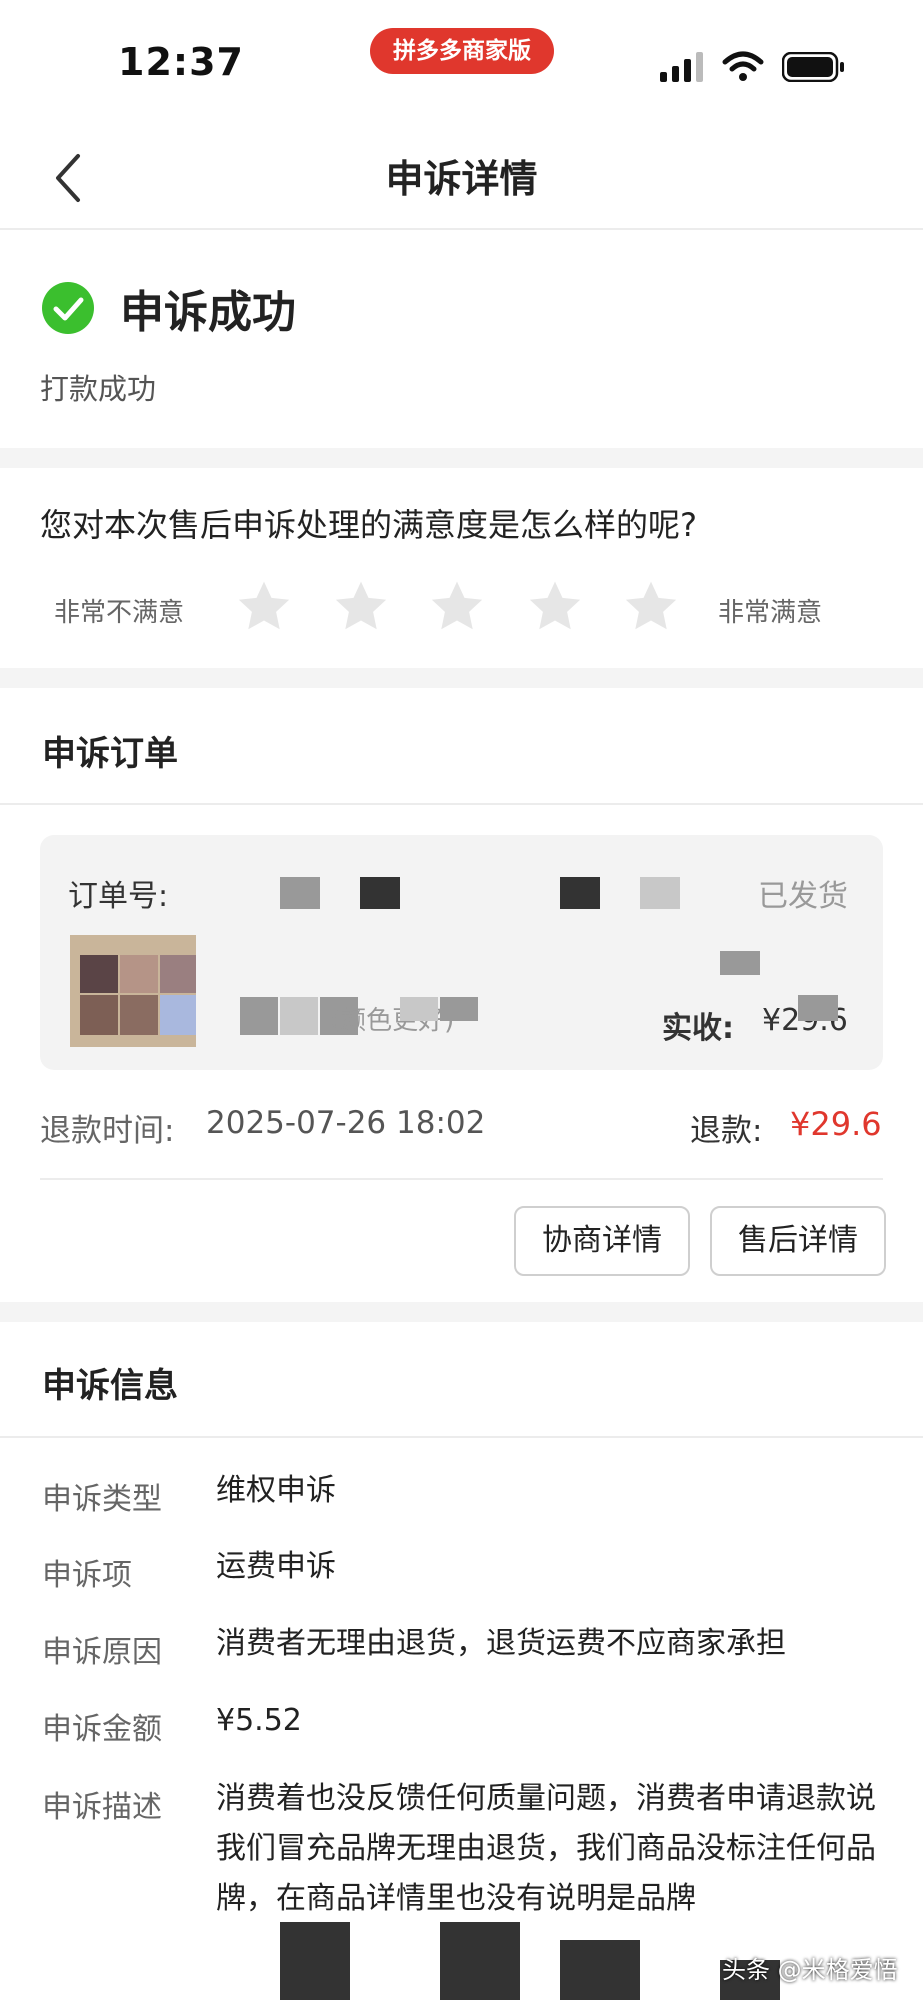 The height and width of the screenshot is (2000, 923). What do you see at coordinates (803, 896) in the screenshot?
I see `shipping-status: 已发货` at bounding box center [803, 896].